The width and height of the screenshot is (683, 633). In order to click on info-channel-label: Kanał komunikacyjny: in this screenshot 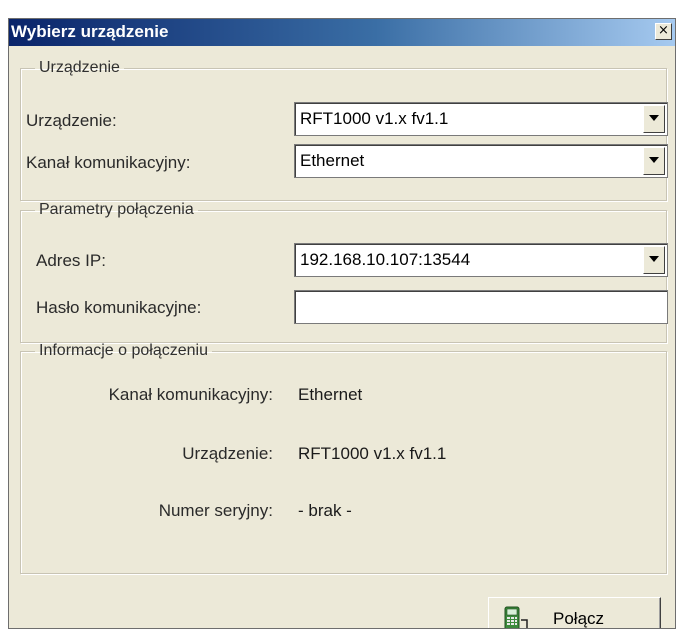, I will do `click(190, 394)`.